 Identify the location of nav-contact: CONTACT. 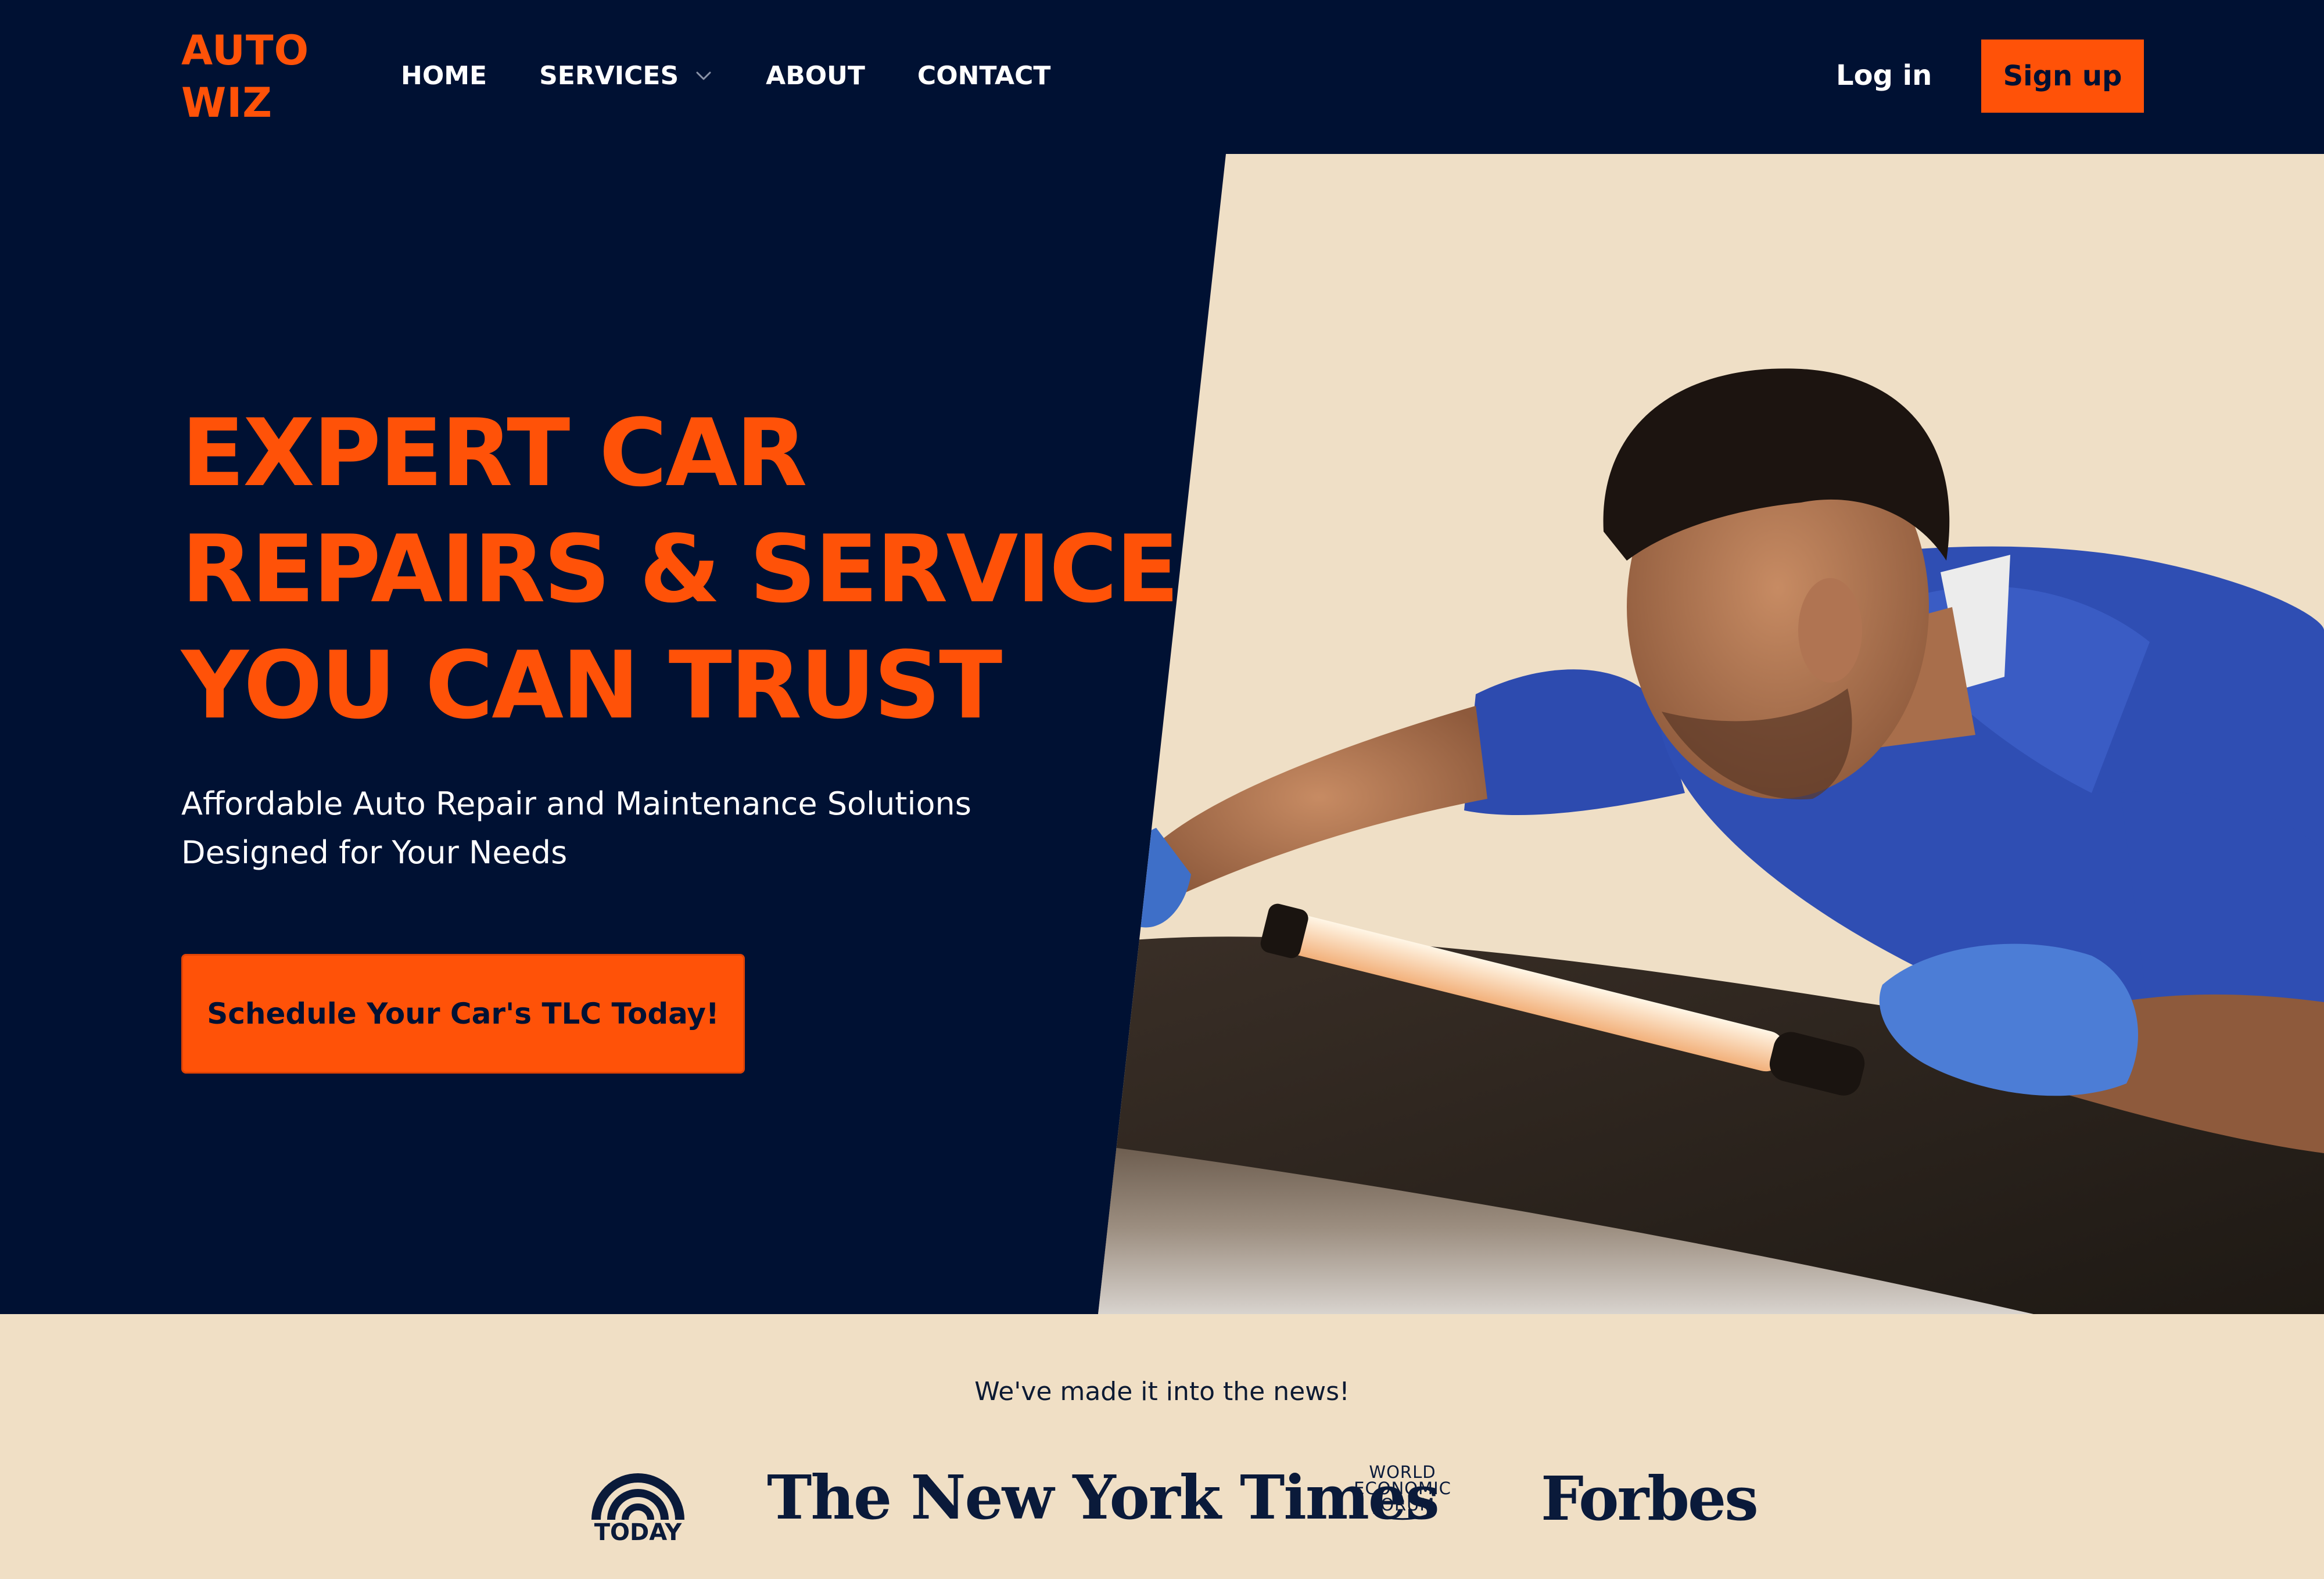
(983, 76).